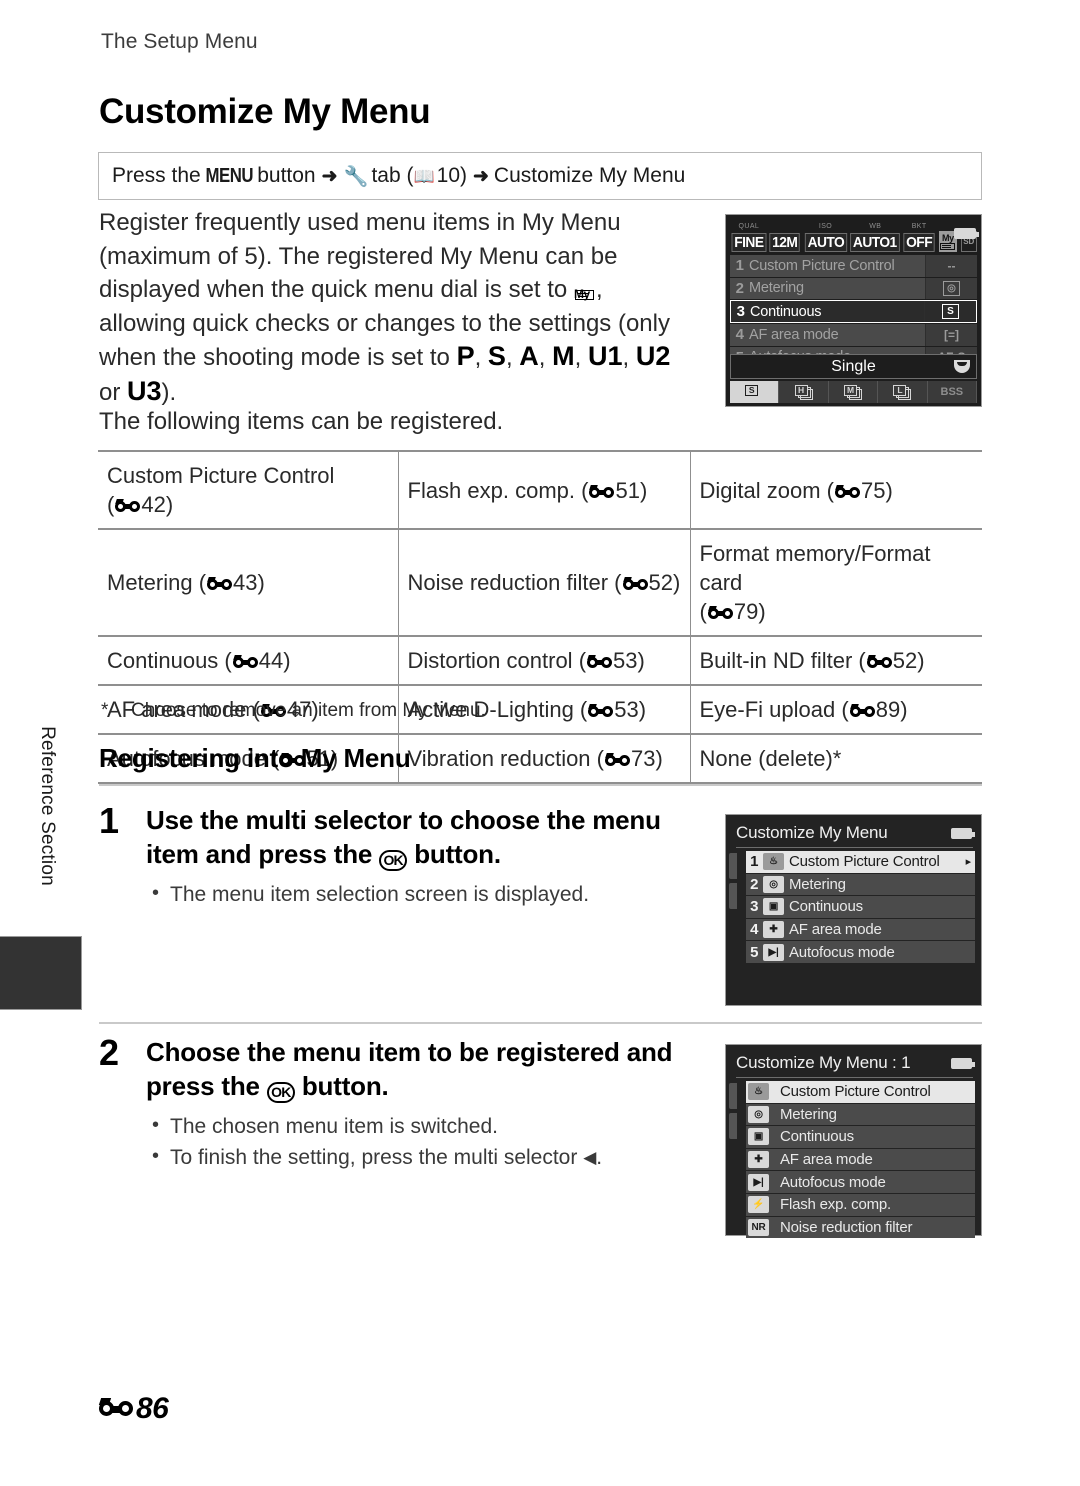  I want to click on table-footnote: * Choose to remove an item from My Menu., so click(293, 711).